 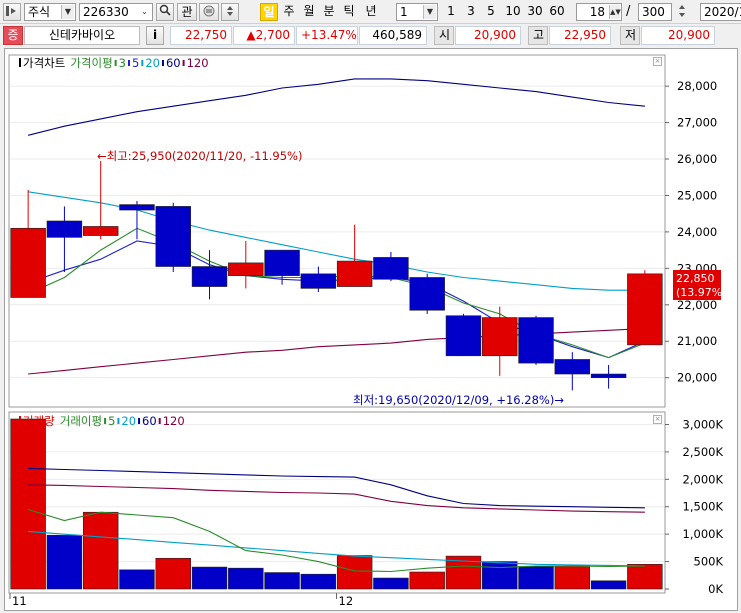 What do you see at coordinates (81, 421) in the screenshot?
I see `legend-item: 거래이평` at bounding box center [81, 421].